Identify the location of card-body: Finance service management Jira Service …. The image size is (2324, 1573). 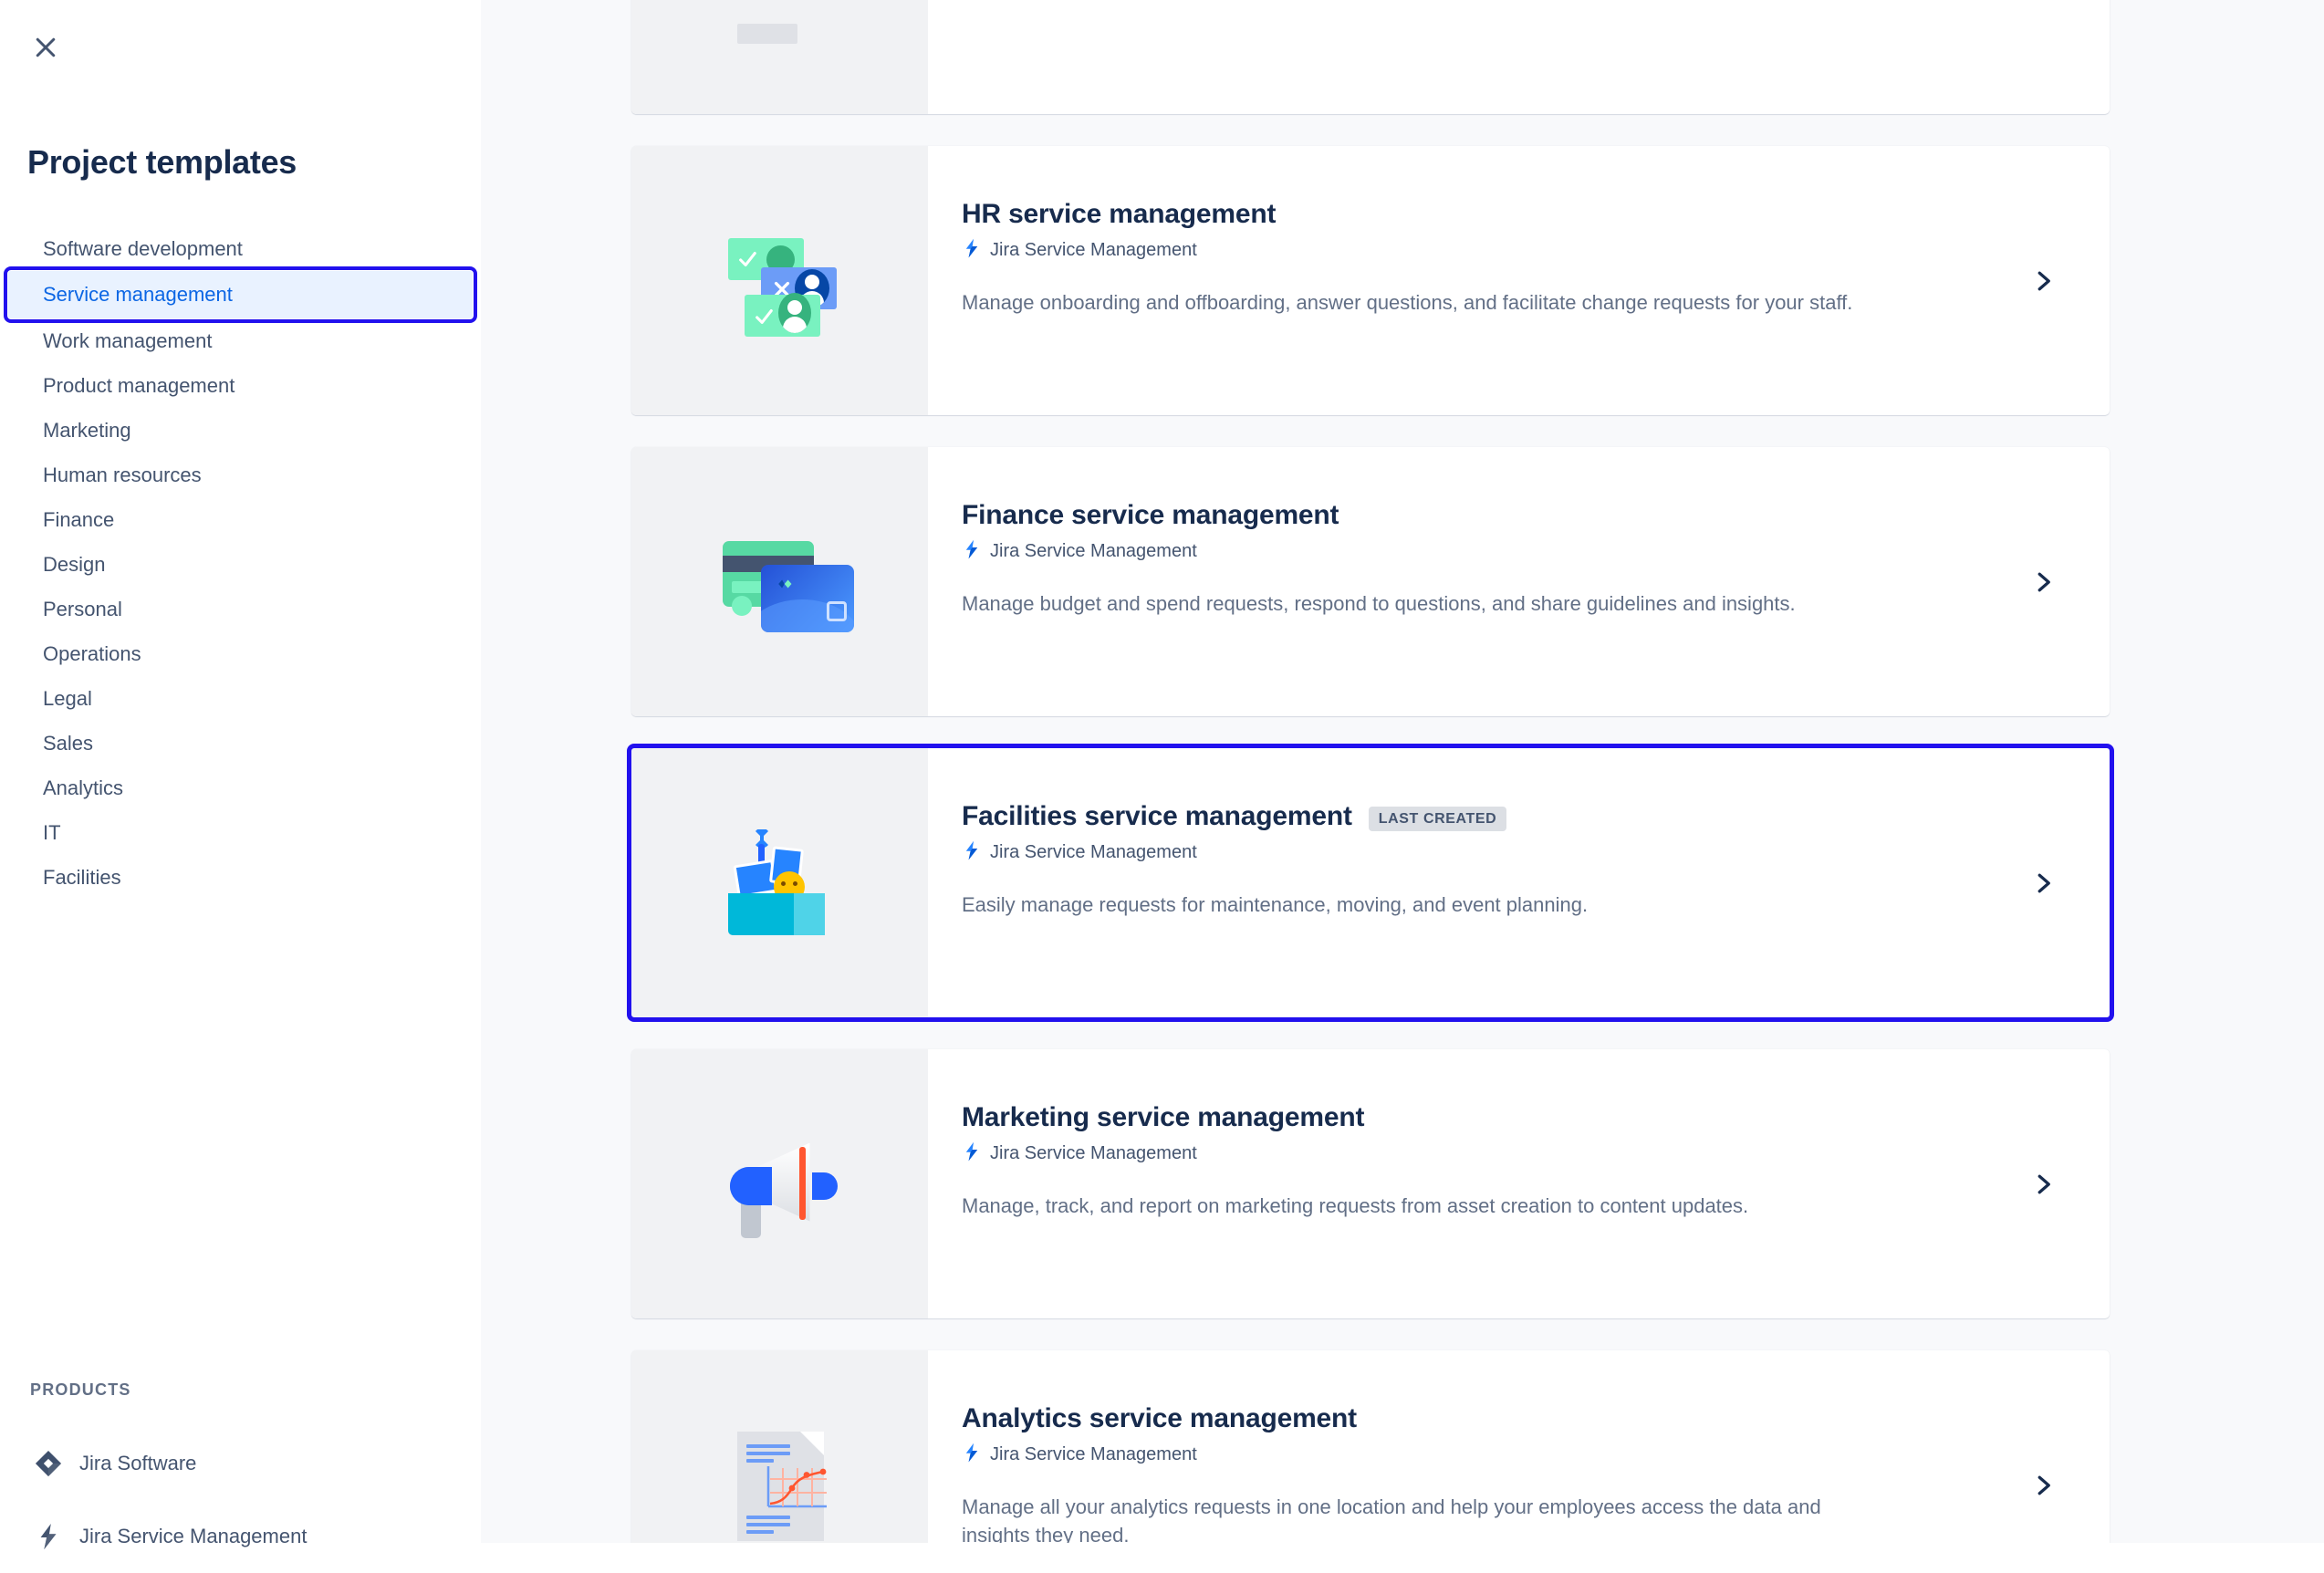
(1519, 581).